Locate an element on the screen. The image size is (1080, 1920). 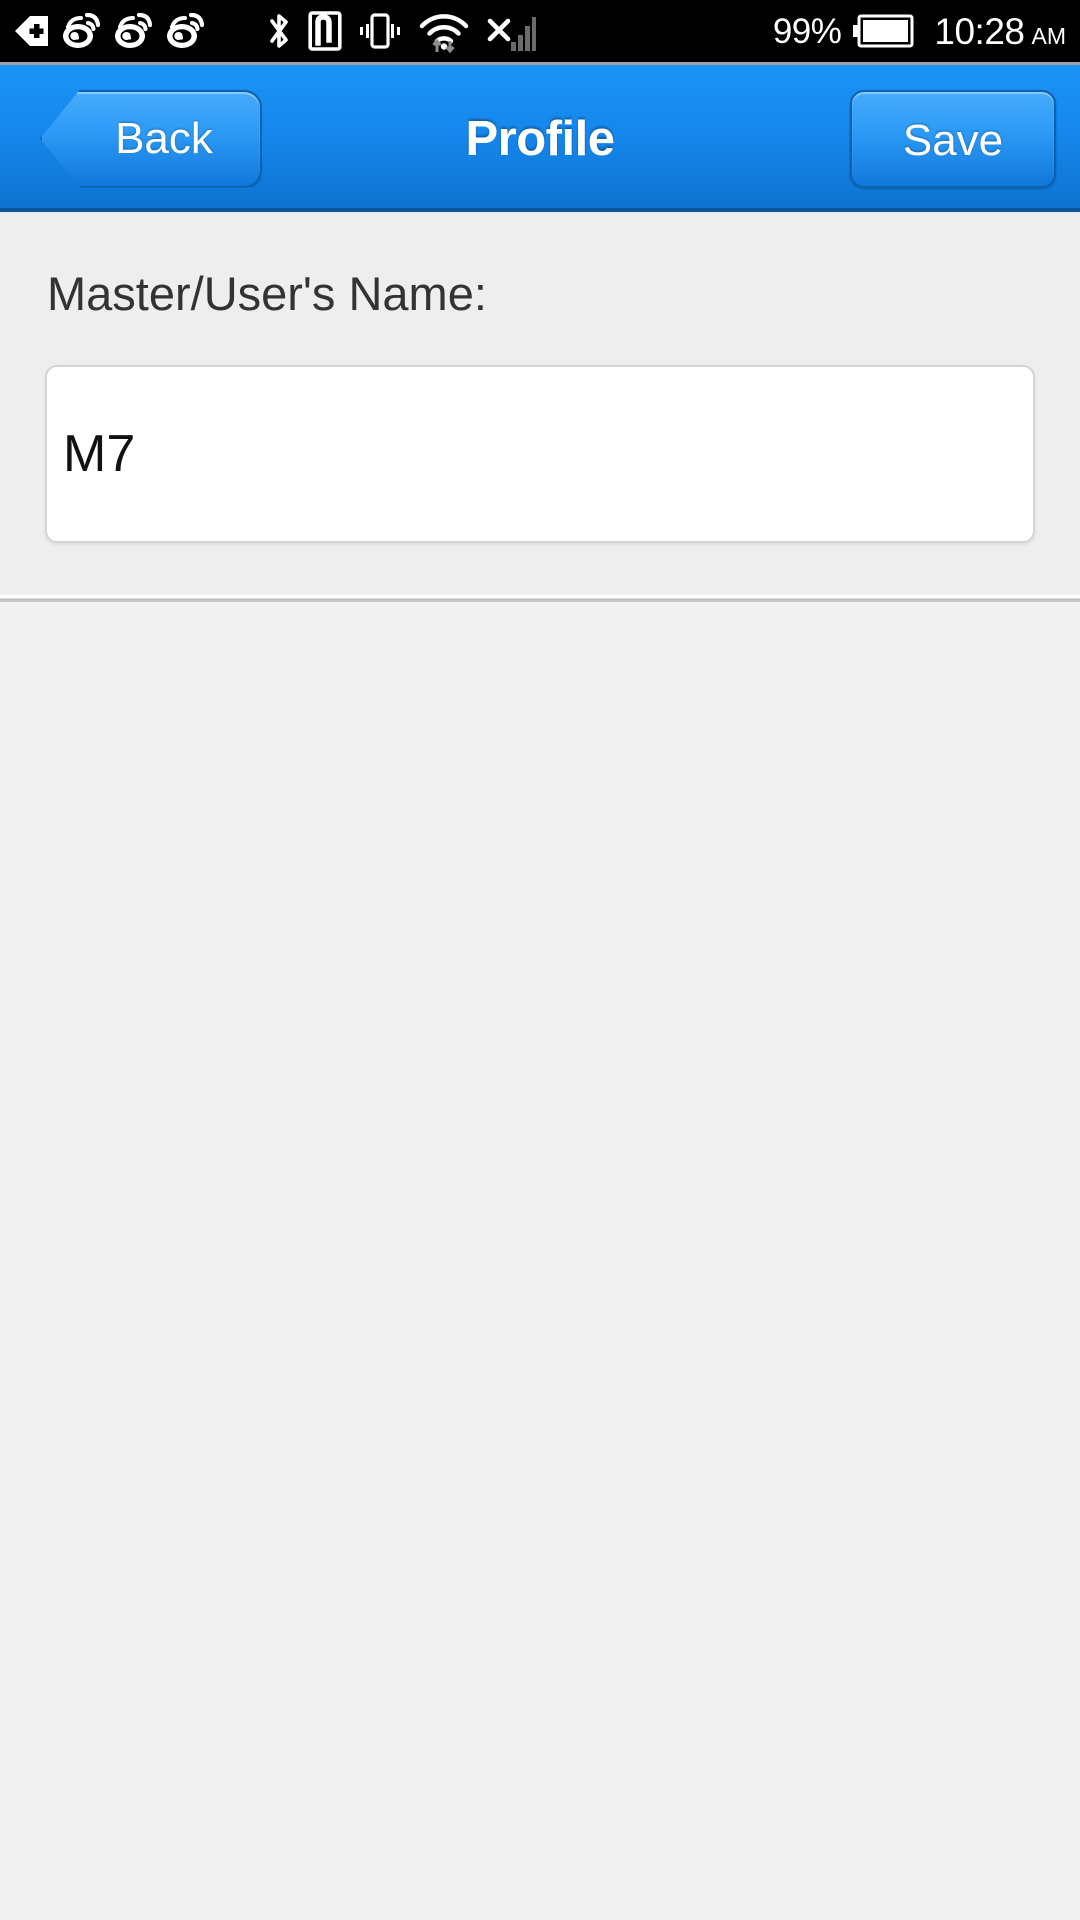
clock-time: 10:28 is located at coordinates (979, 31).